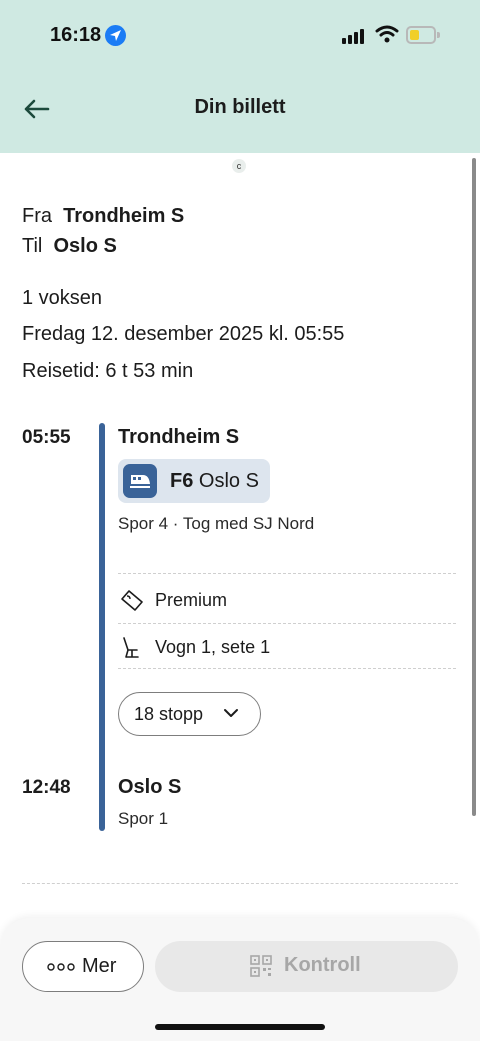 This screenshot has width=480, height=1041. I want to click on train-chip: F6 Oslo S, so click(194, 481).